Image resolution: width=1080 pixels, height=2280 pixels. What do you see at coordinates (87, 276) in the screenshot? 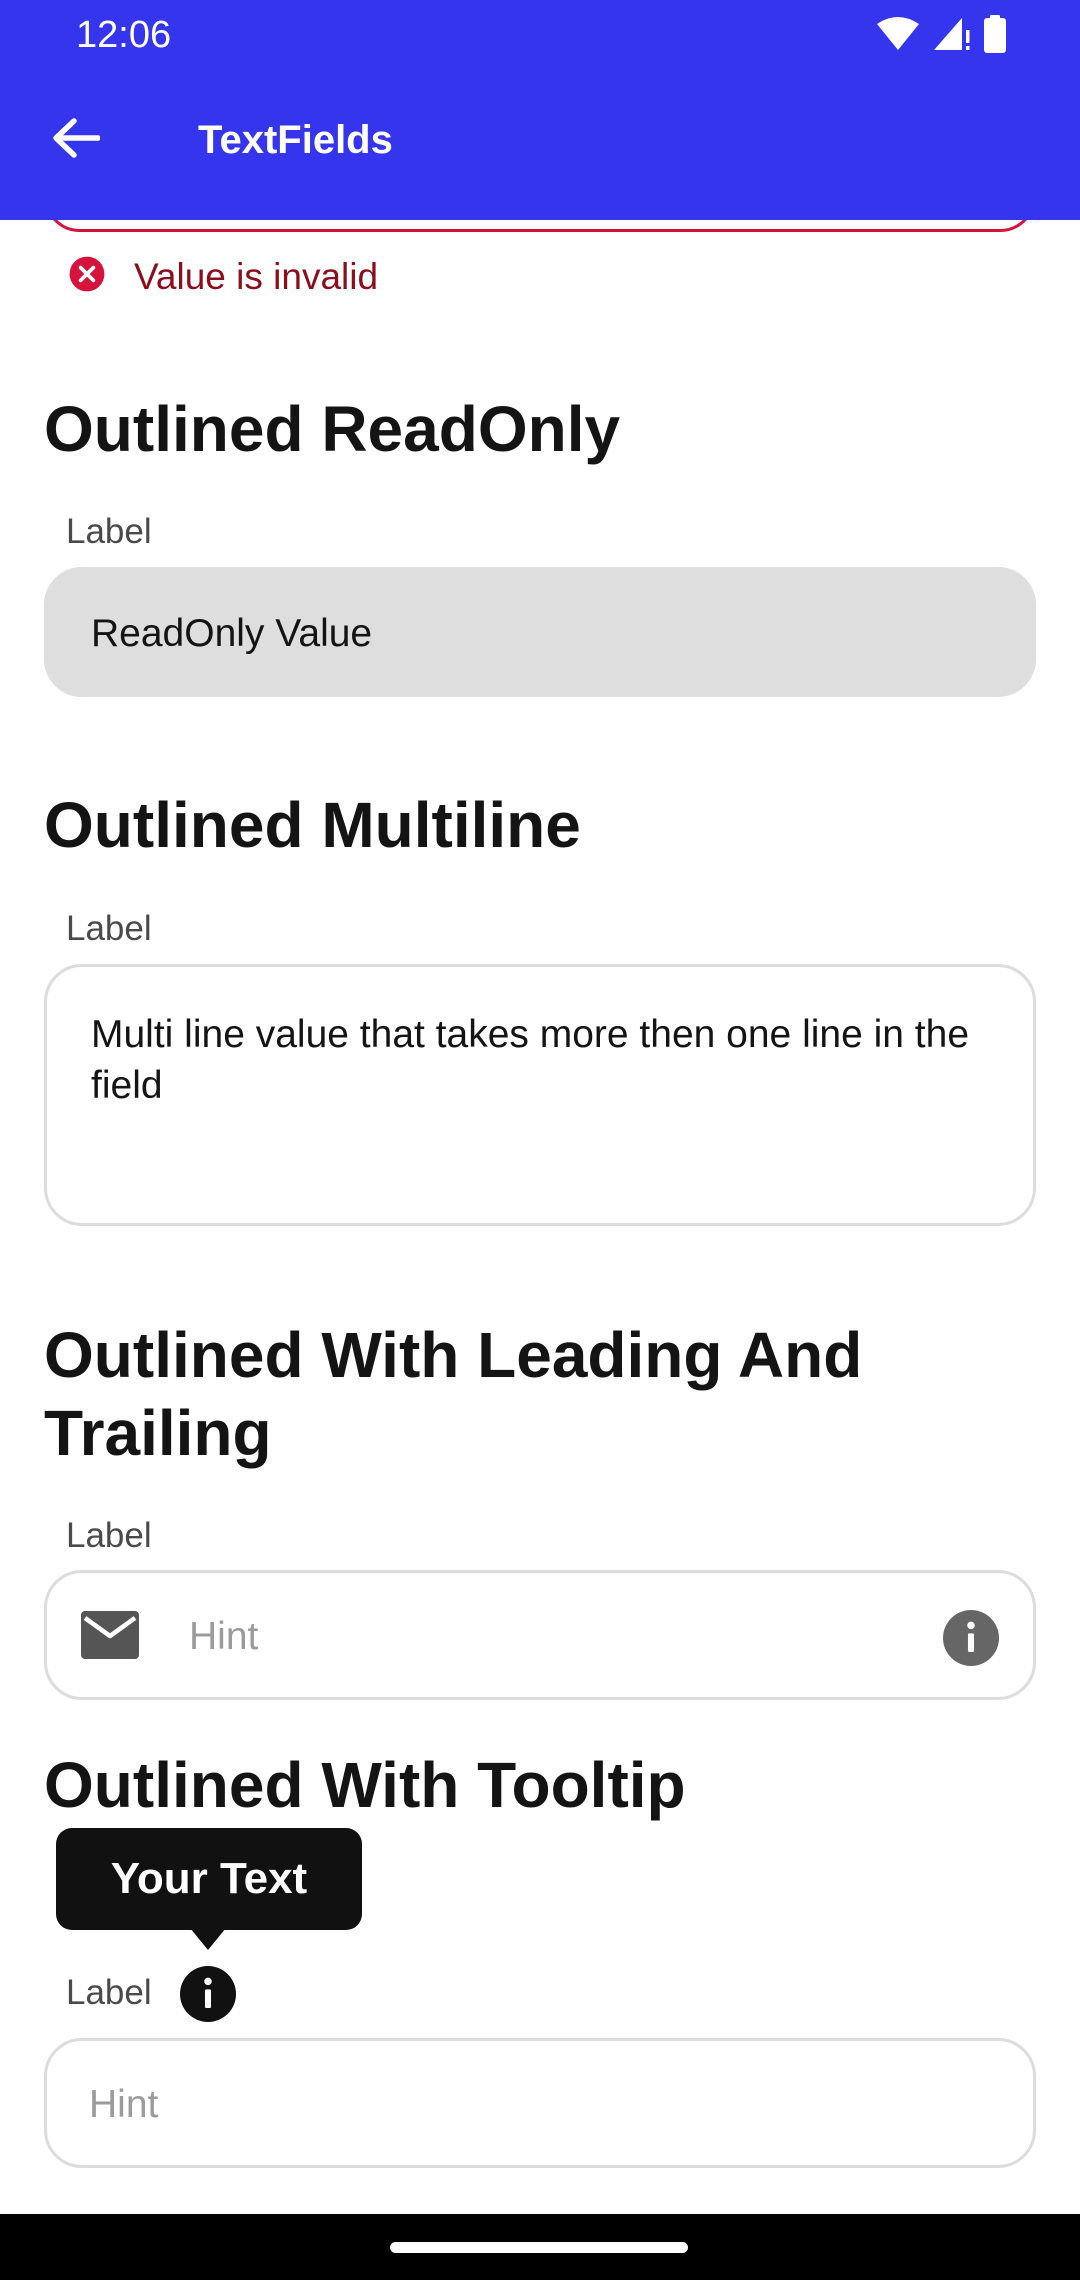
I see `error-icon` at bounding box center [87, 276].